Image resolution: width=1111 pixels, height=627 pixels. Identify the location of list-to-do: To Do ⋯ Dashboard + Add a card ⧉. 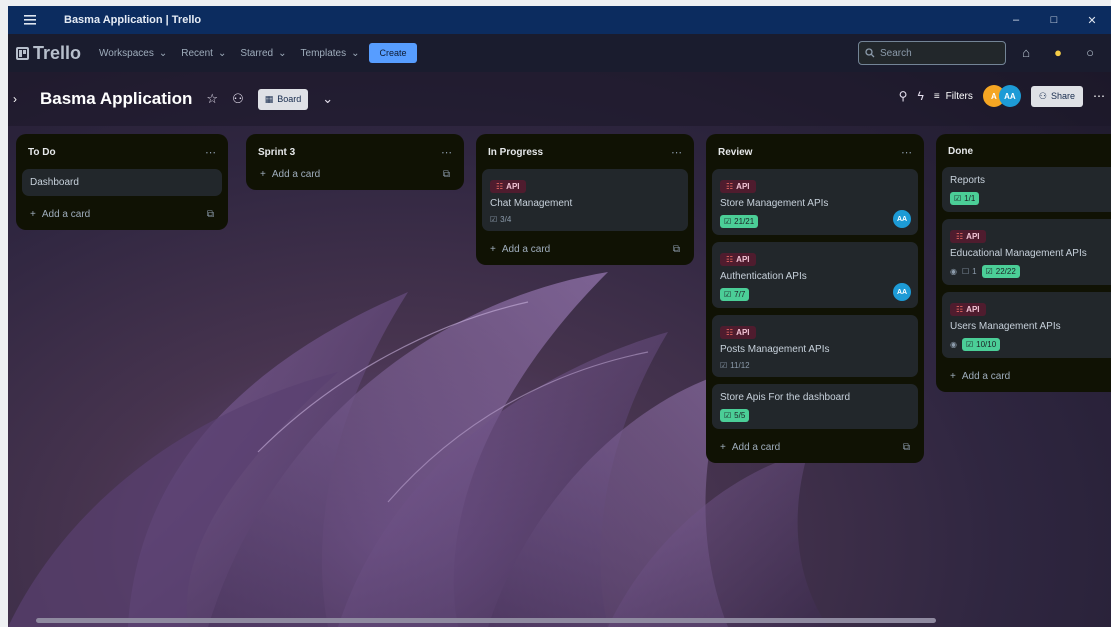
(122, 182).